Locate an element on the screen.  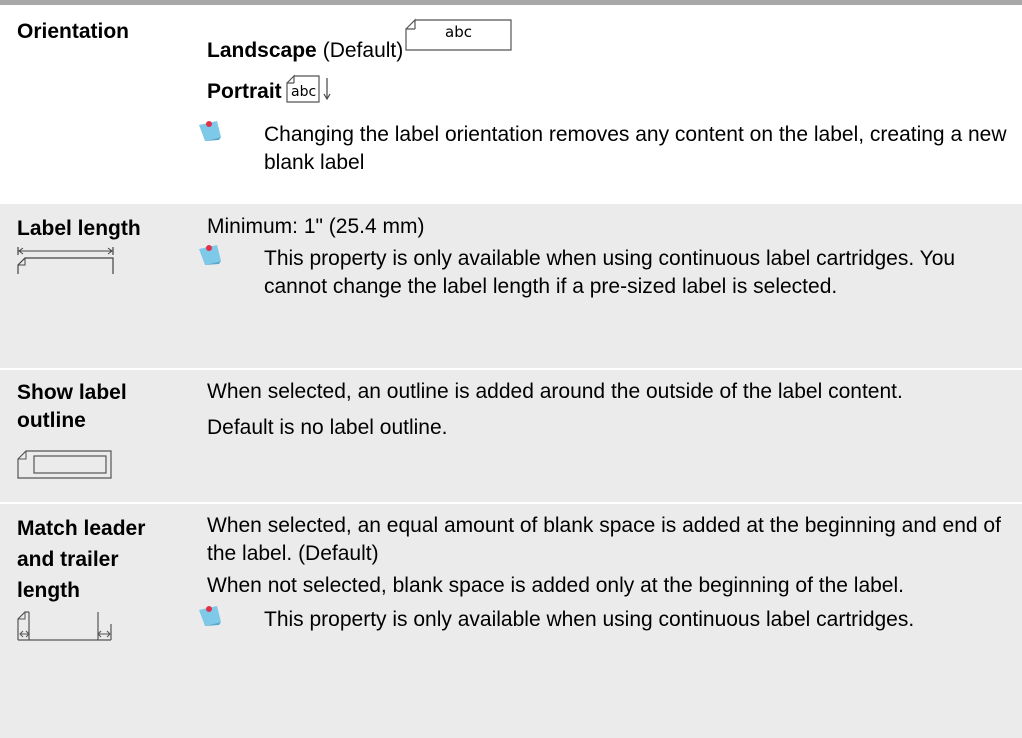
label-length-icon is located at coordinates (65, 260).